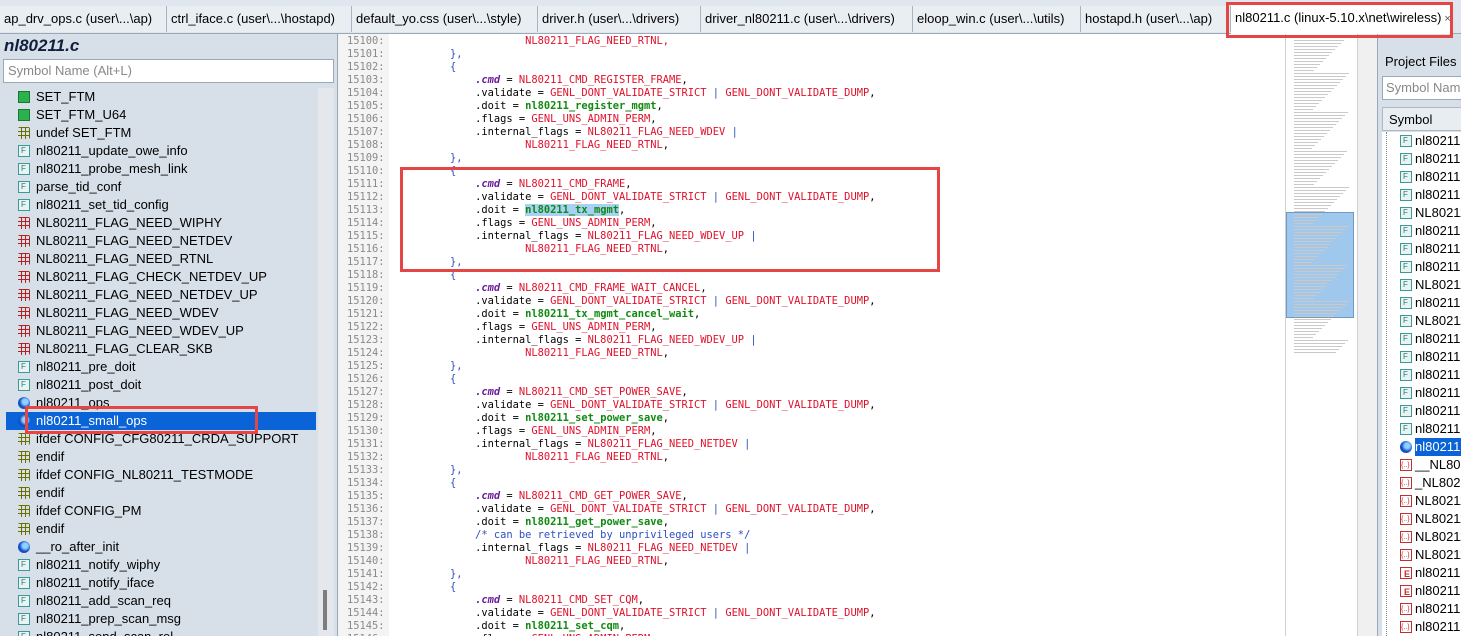 The image size is (1461, 636). I want to click on symbol-list-scroll-thumb, so click(325, 610).